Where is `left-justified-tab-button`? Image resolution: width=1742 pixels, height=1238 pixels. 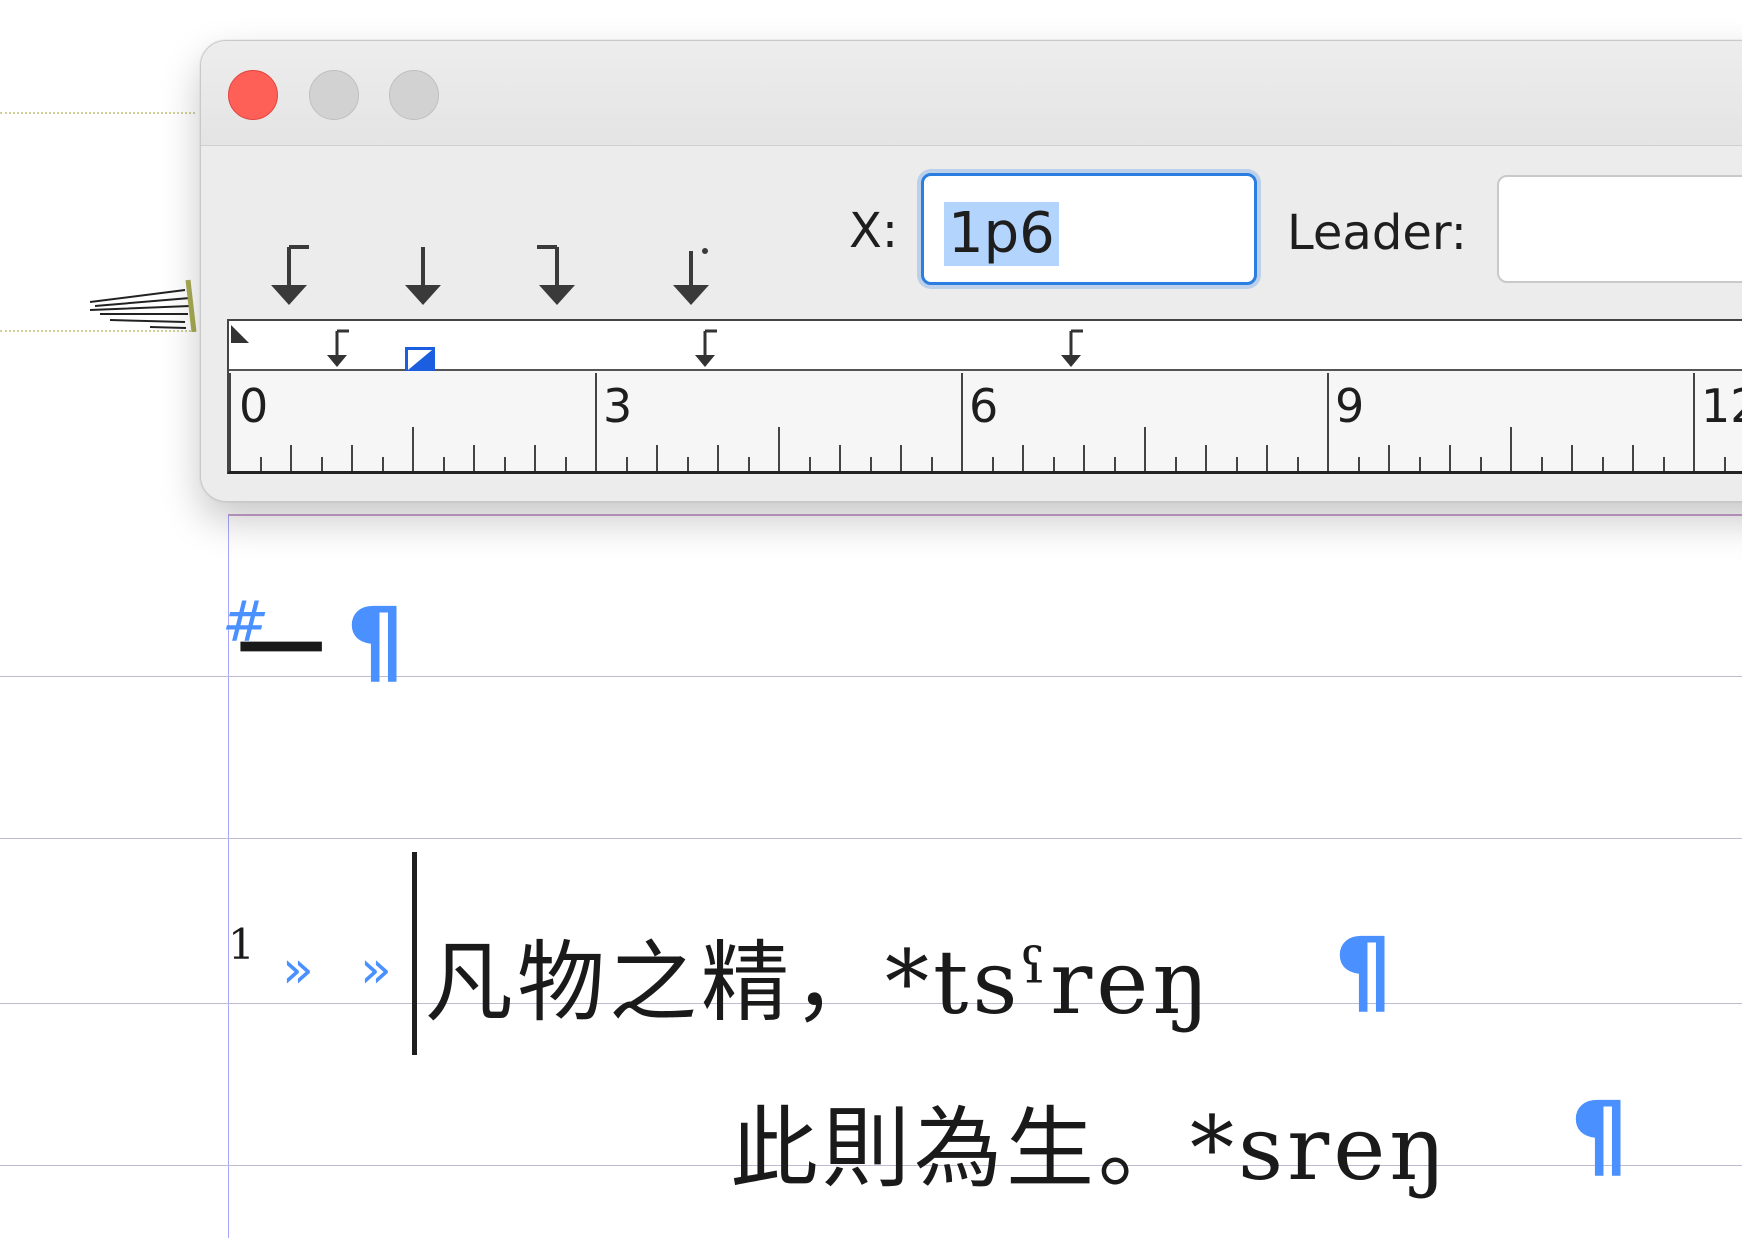 left-justified-tab-button is located at coordinates (291, 277).